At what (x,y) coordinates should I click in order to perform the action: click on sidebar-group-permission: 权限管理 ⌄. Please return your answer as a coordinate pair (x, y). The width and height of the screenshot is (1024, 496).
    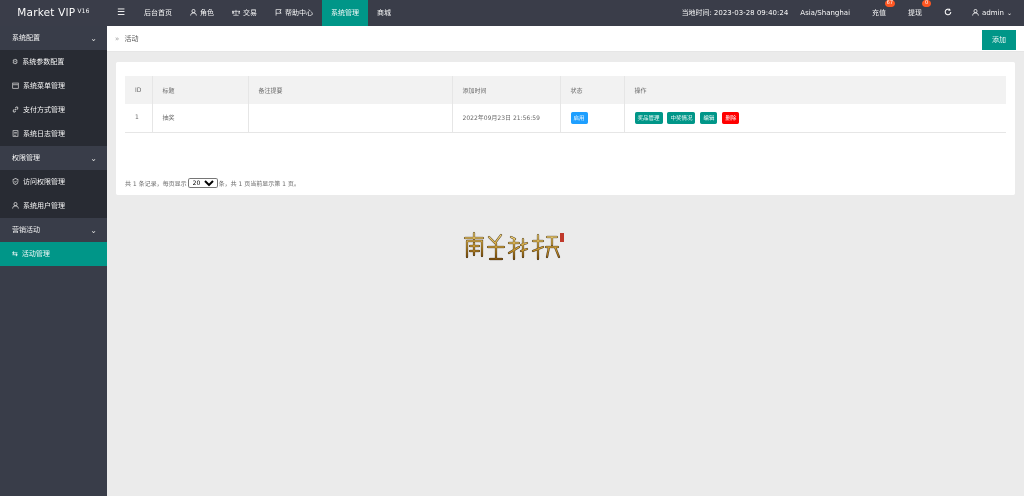
    Looking at the image, I should click on (53, 158).